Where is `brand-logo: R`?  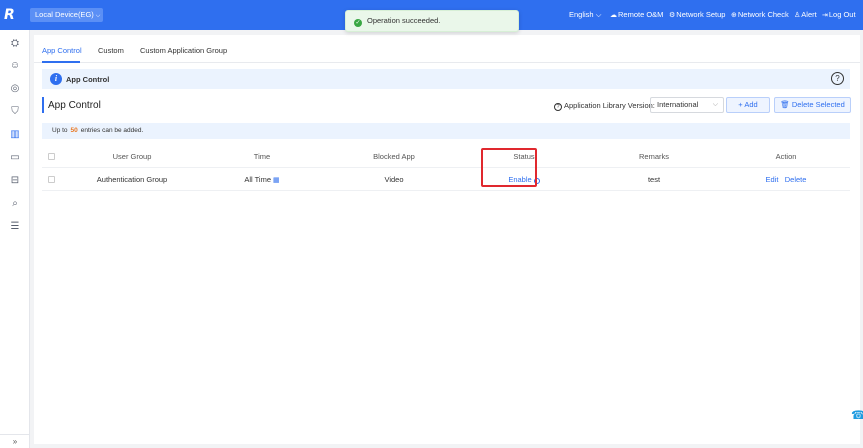
brand-logo: R is located at coordinates (9, 15).